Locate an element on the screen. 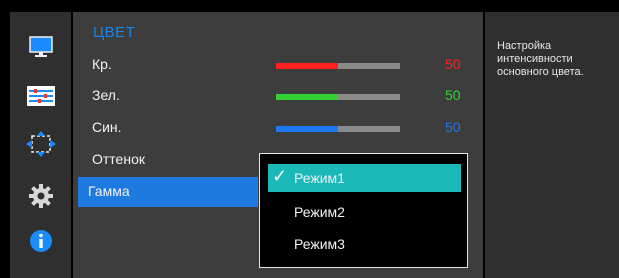  left-icon-rail is located at coordinates (40, 145).